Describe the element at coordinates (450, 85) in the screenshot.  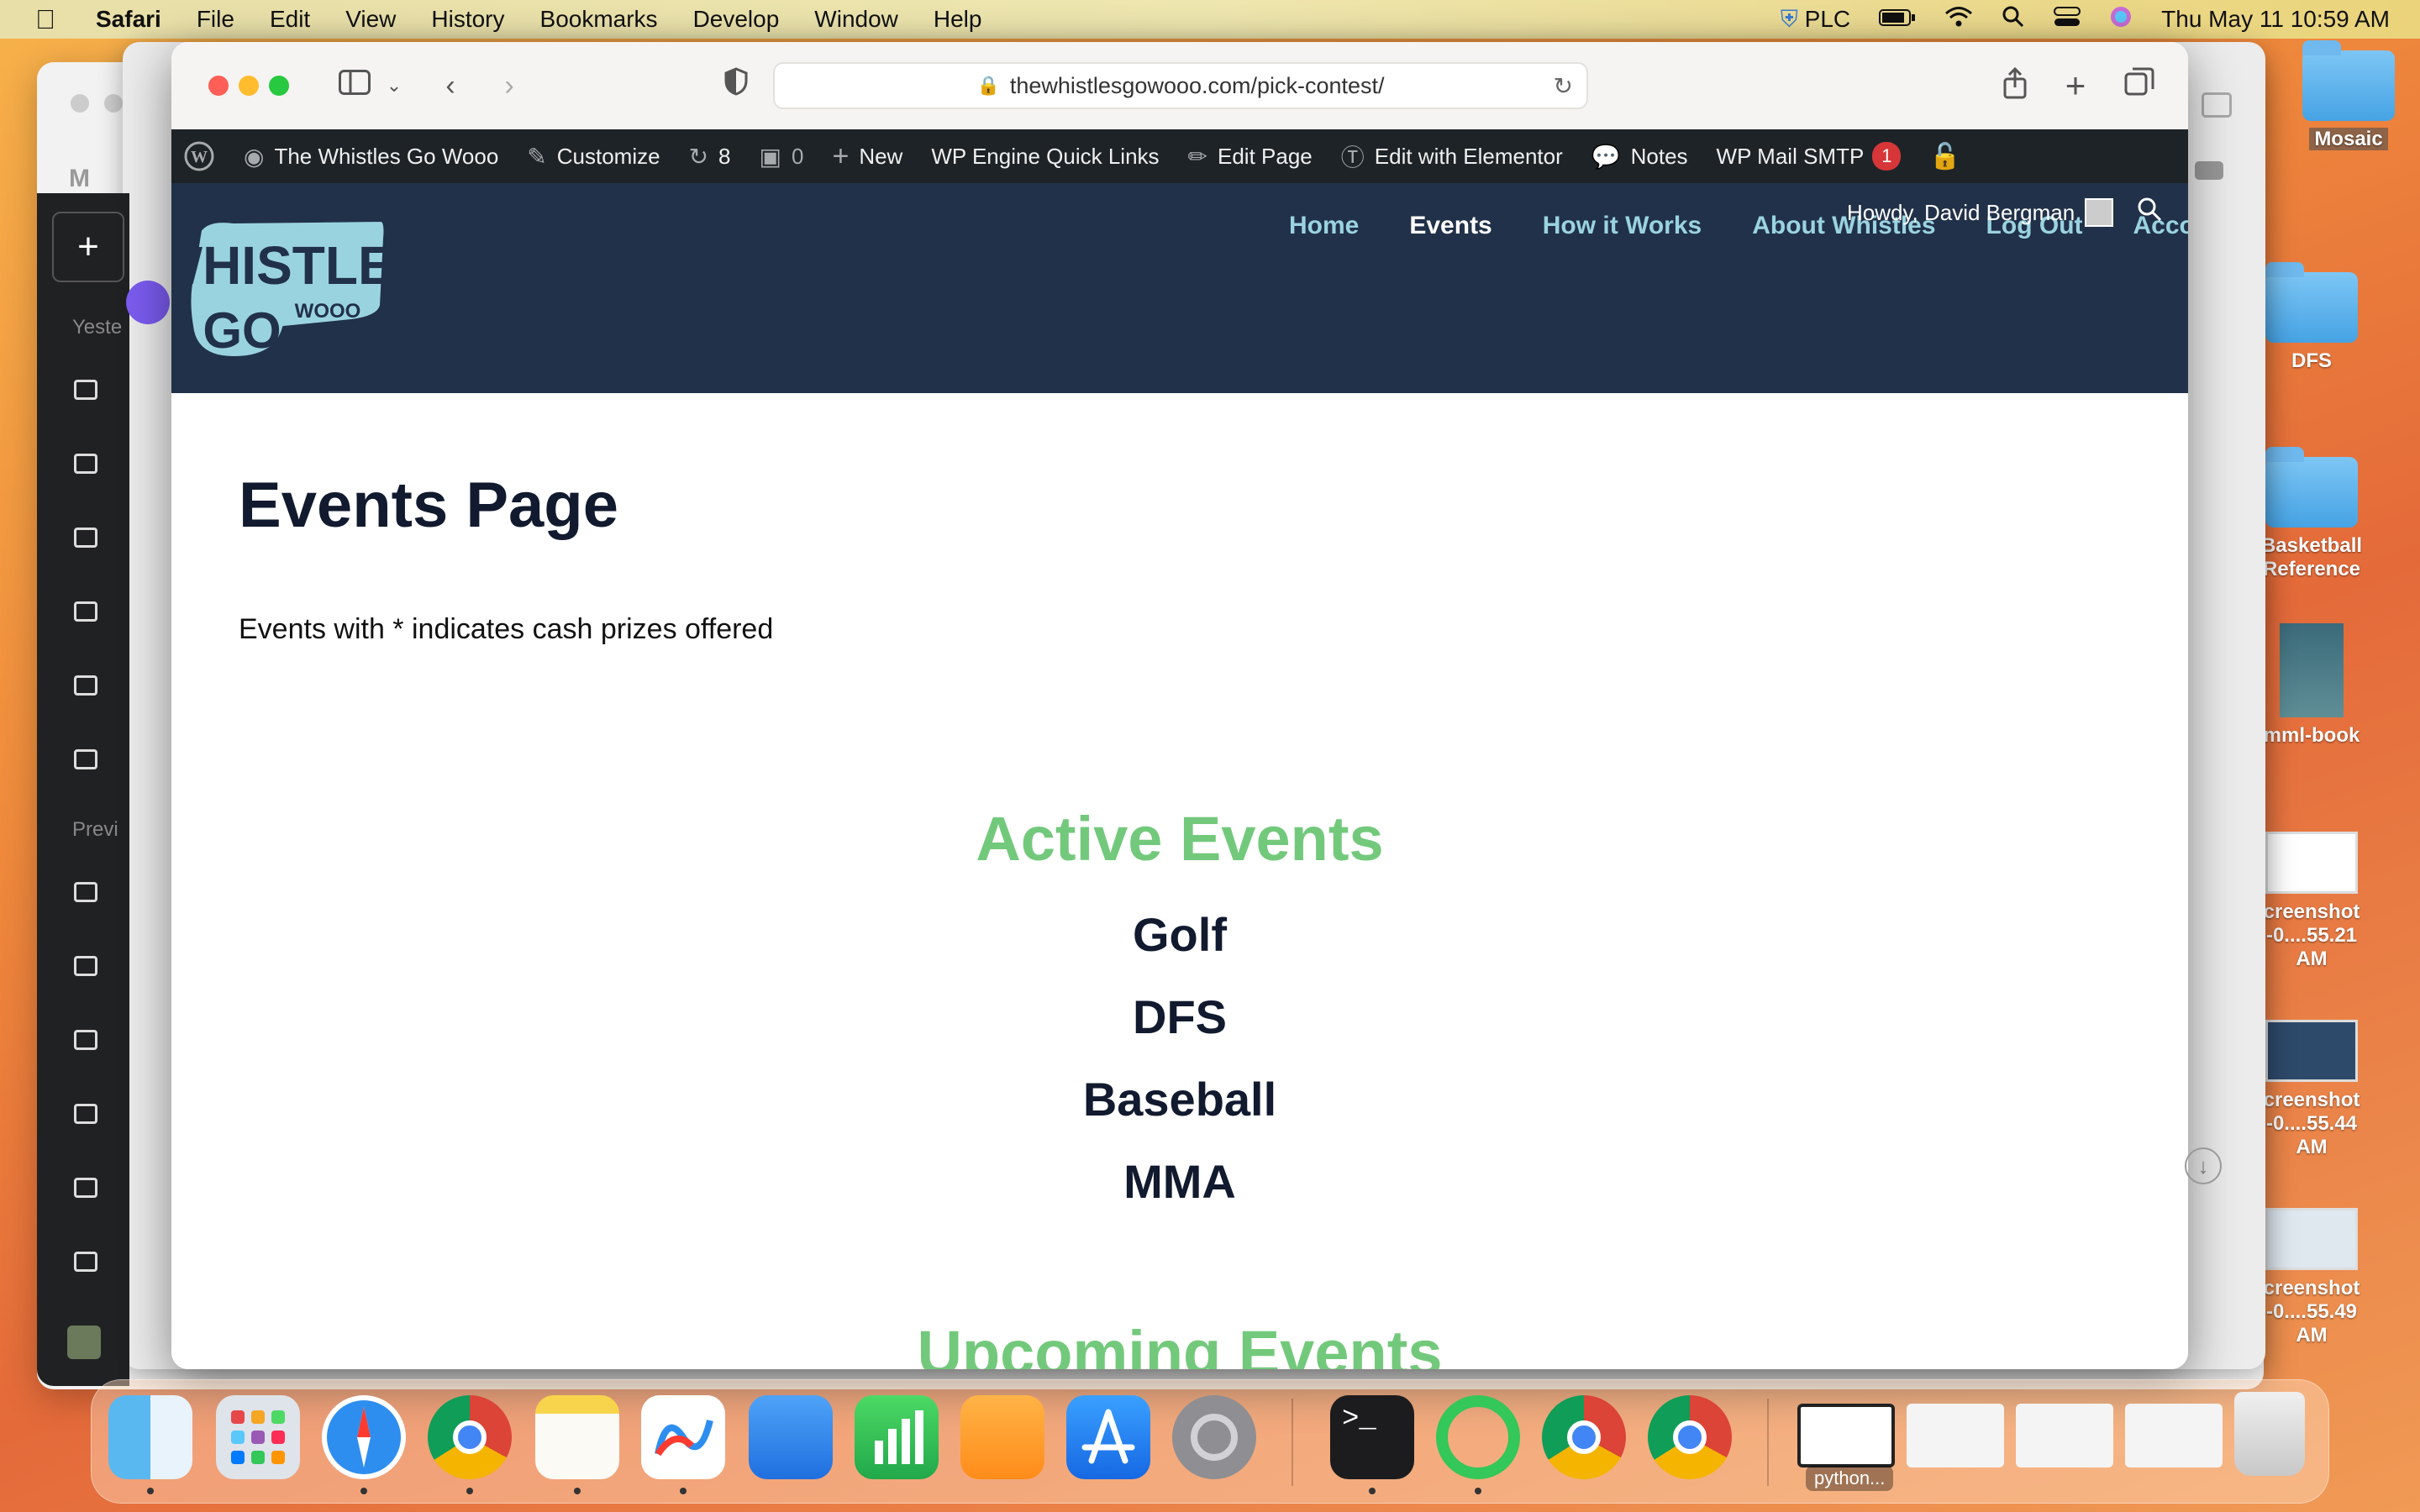
I see `back-arrow-icon: ‹` at that location.